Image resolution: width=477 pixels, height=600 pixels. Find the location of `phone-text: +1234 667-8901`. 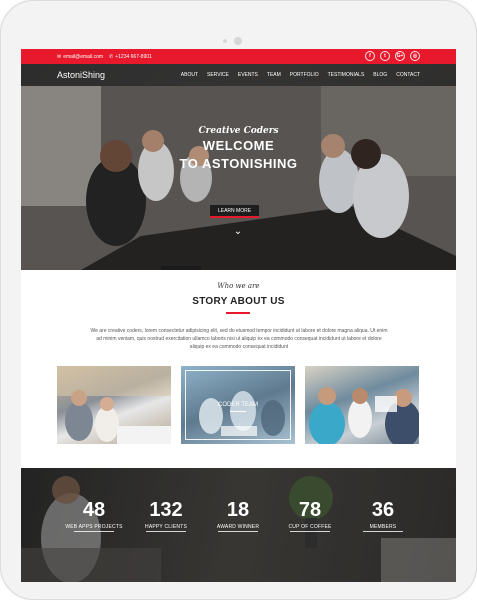

phone-text: +1234 667-8901 is located at coordinates (133, 57).